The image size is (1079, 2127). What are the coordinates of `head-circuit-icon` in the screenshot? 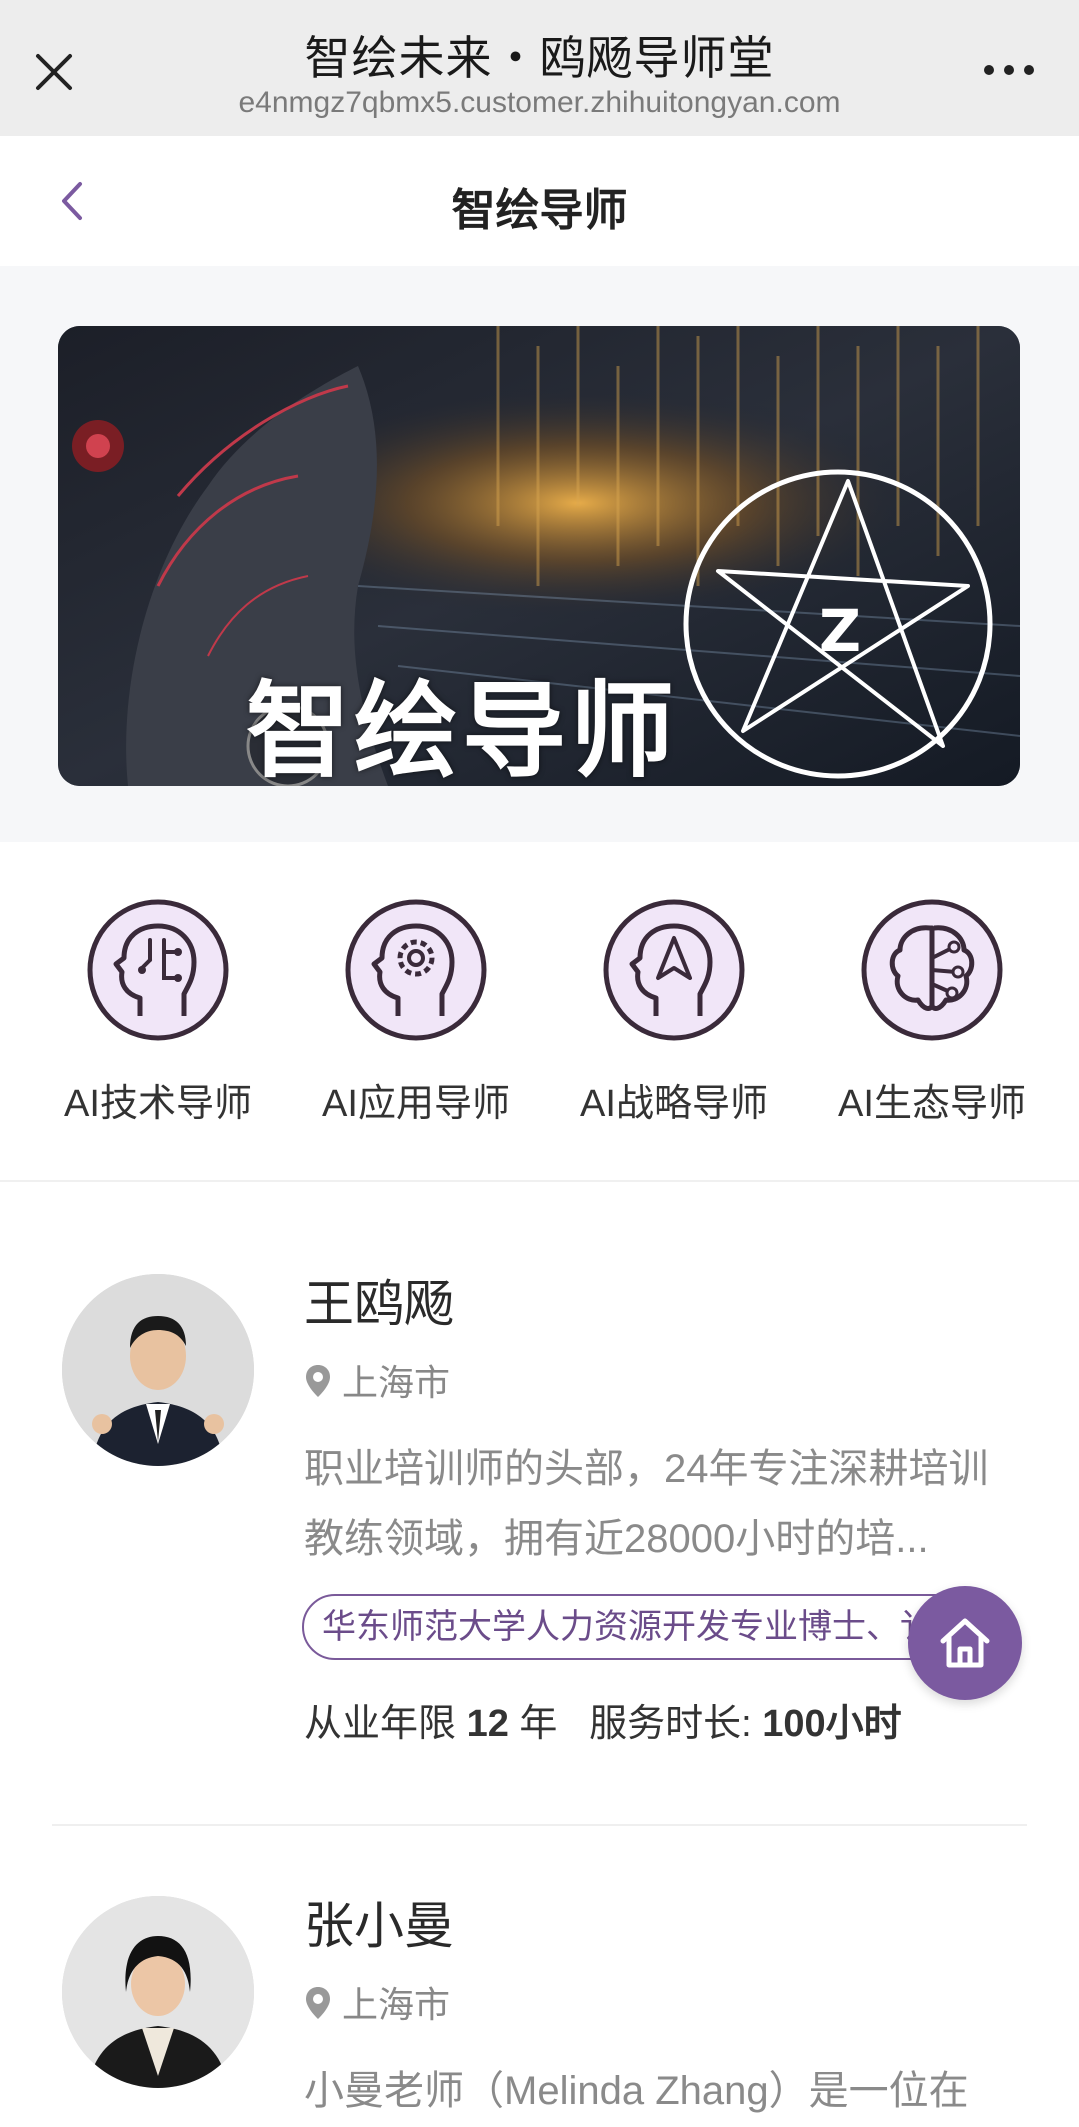 It's located at (158, 970).